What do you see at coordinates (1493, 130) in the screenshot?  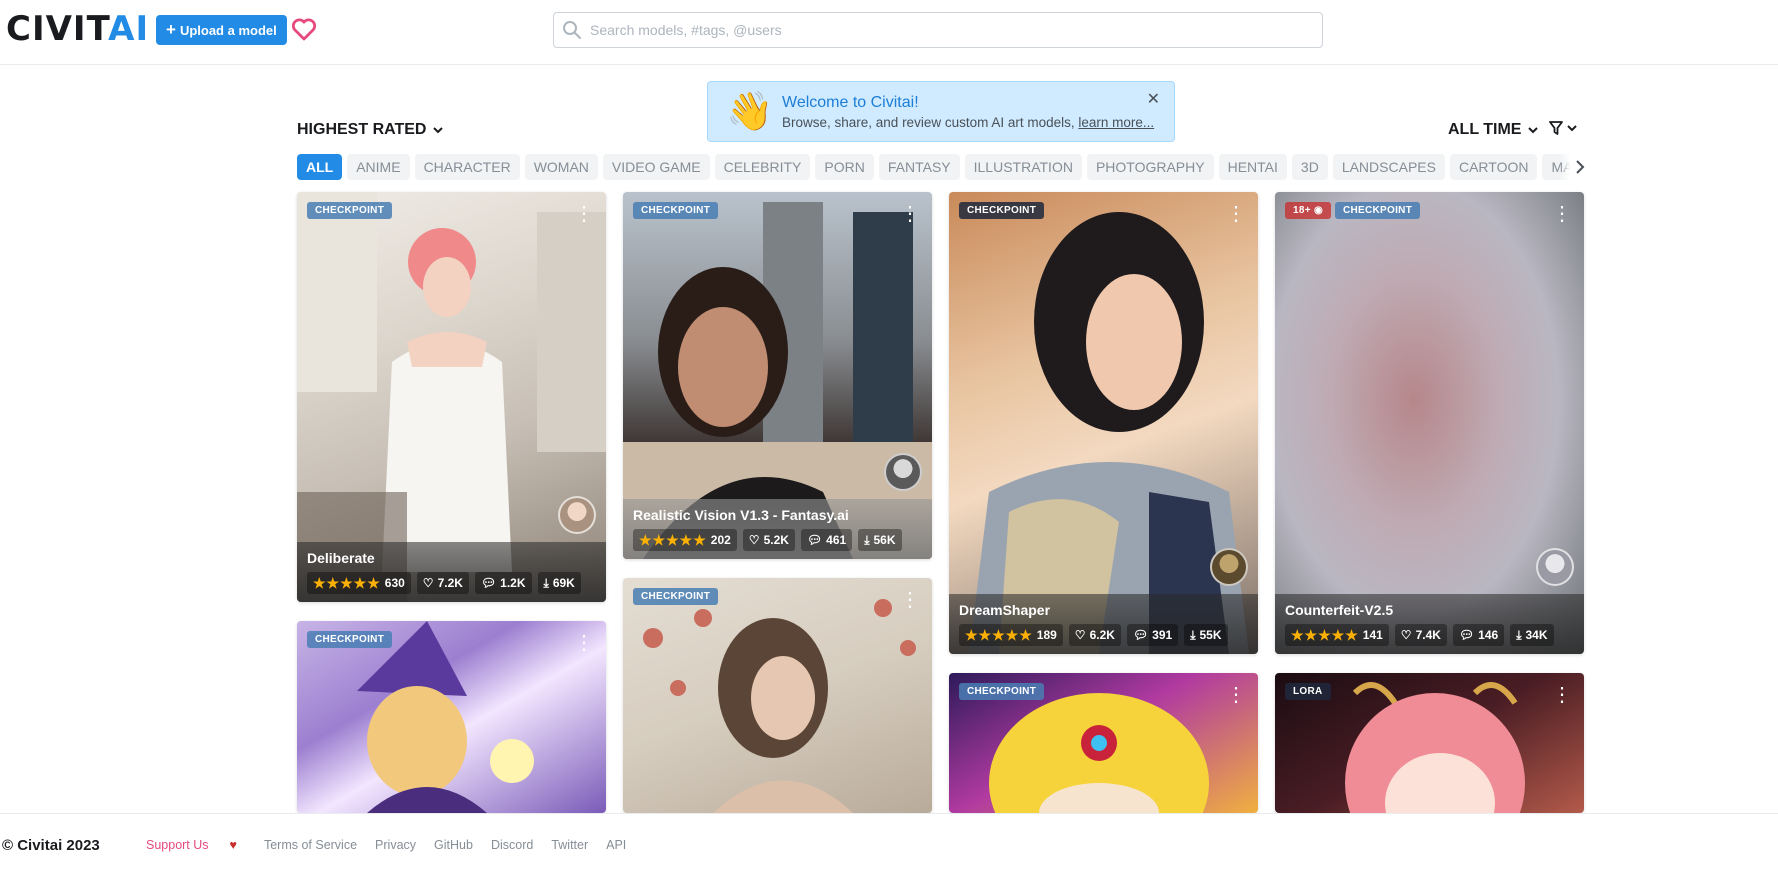 I see `period-dropdown: ALL TIME` at bounding box center [1493, 130].